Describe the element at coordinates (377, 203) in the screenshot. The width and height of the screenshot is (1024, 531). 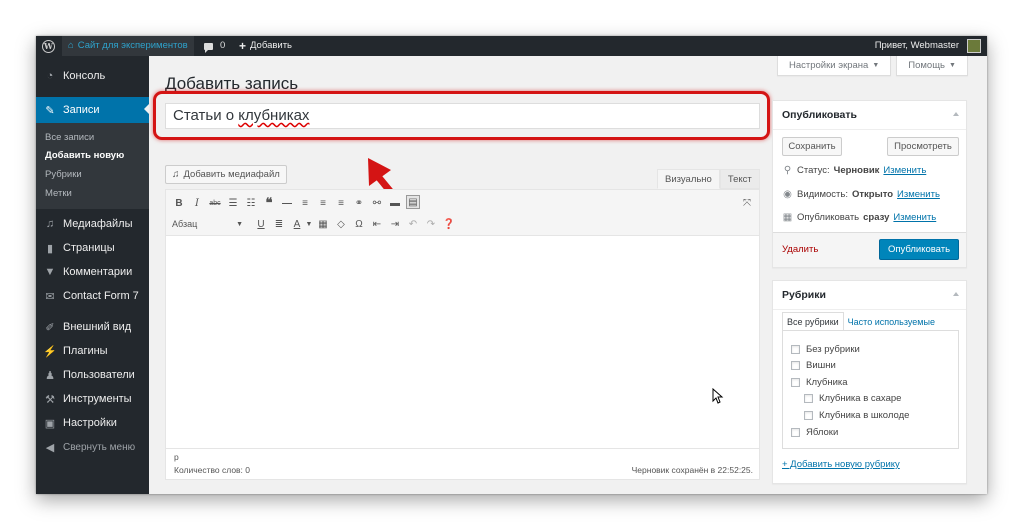
I see `unlink-icon: ⚯` at that location.